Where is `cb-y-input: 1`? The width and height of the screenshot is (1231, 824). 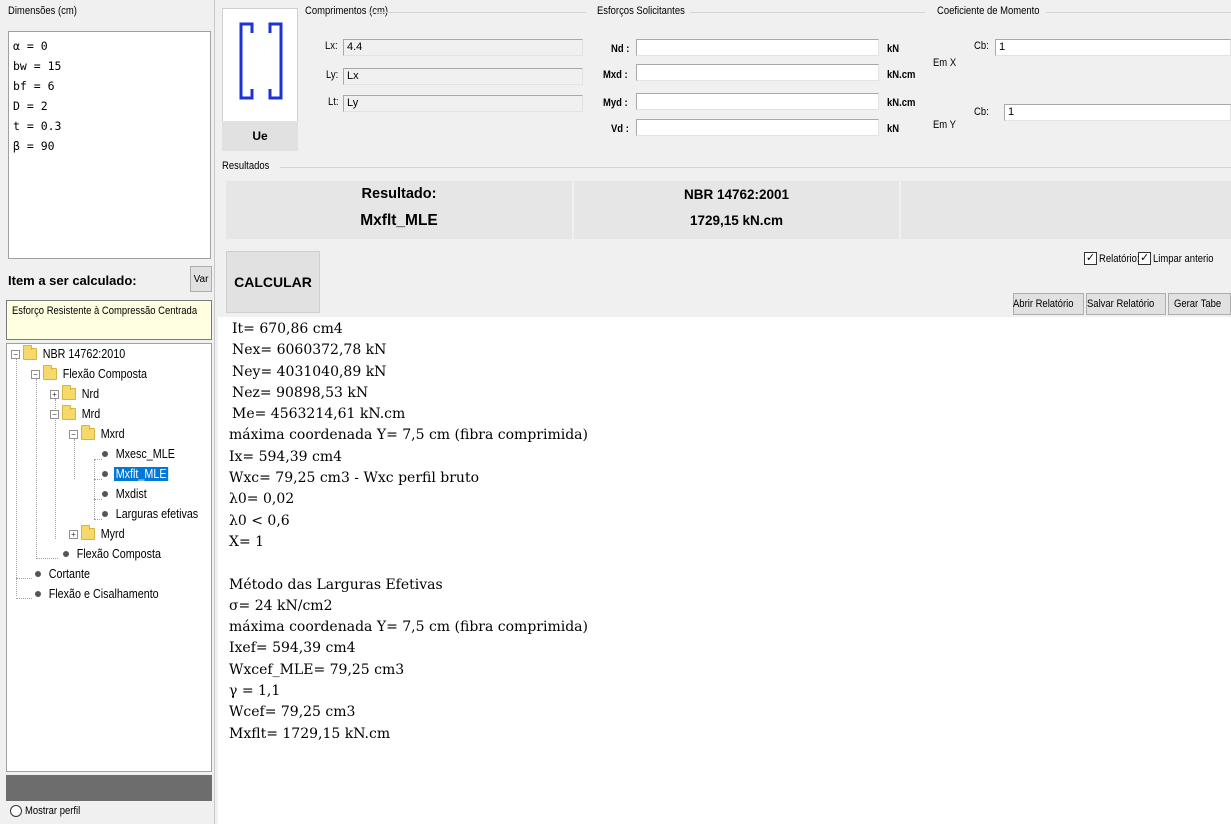 cb-y-input: 1 is located at coordinates (1117, 112).